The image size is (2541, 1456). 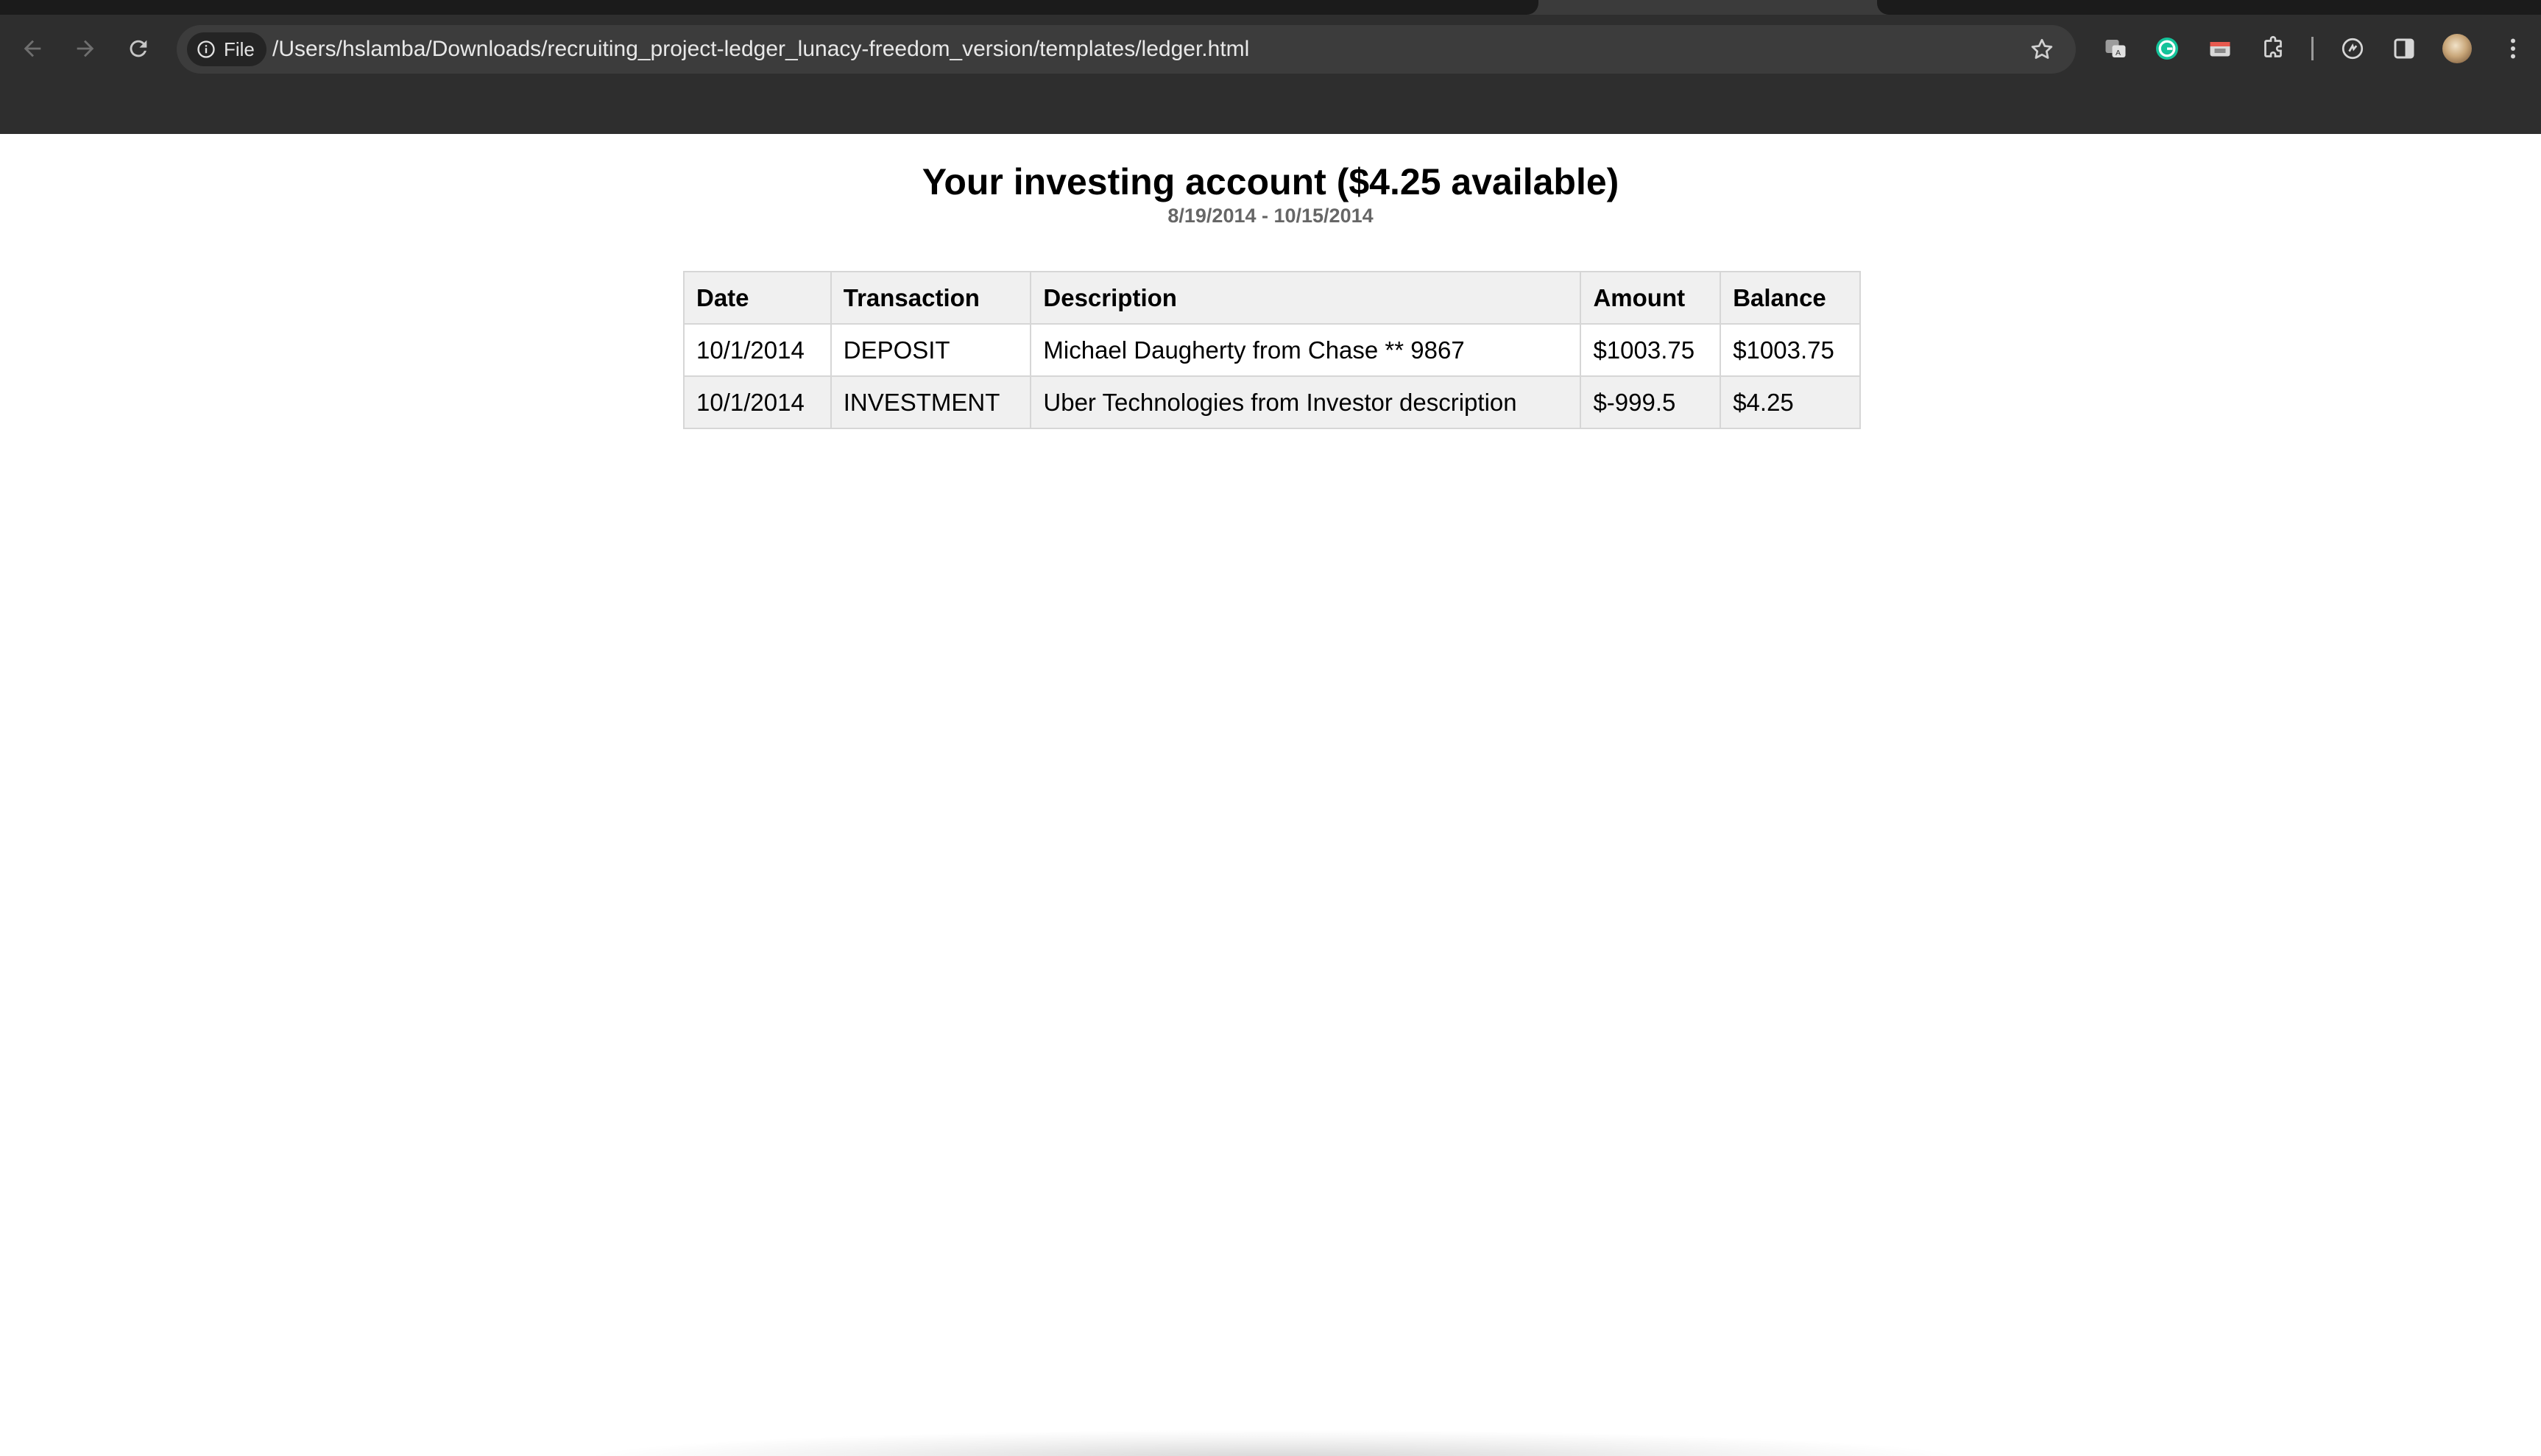 I want to click on svg-text: A, so click(x=2118, y=53).